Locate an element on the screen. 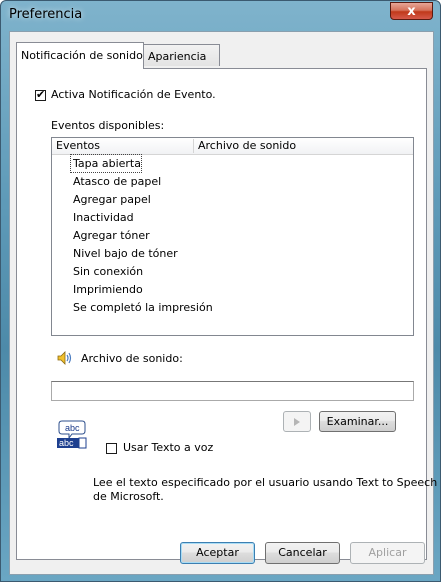 The height and width of the screenshot is (584, 443). listview-header: Eventos Archivo de sonido is located at coordinates (232, 146).